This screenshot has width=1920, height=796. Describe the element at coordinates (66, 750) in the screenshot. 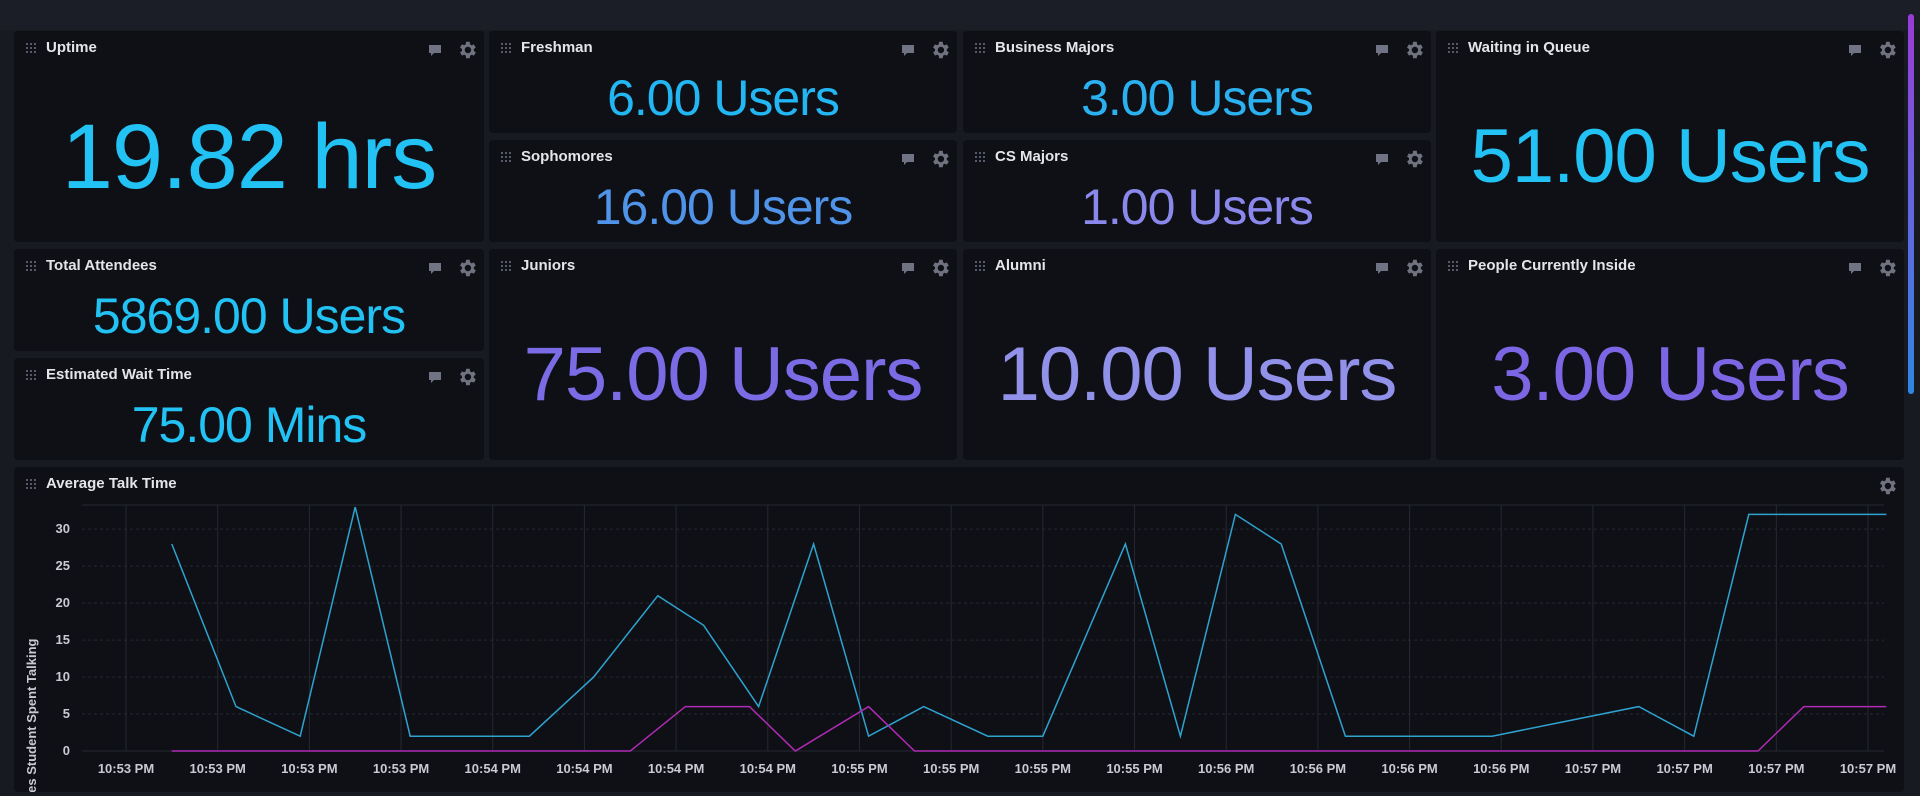

I see `y-tick-label: 0` at that location.